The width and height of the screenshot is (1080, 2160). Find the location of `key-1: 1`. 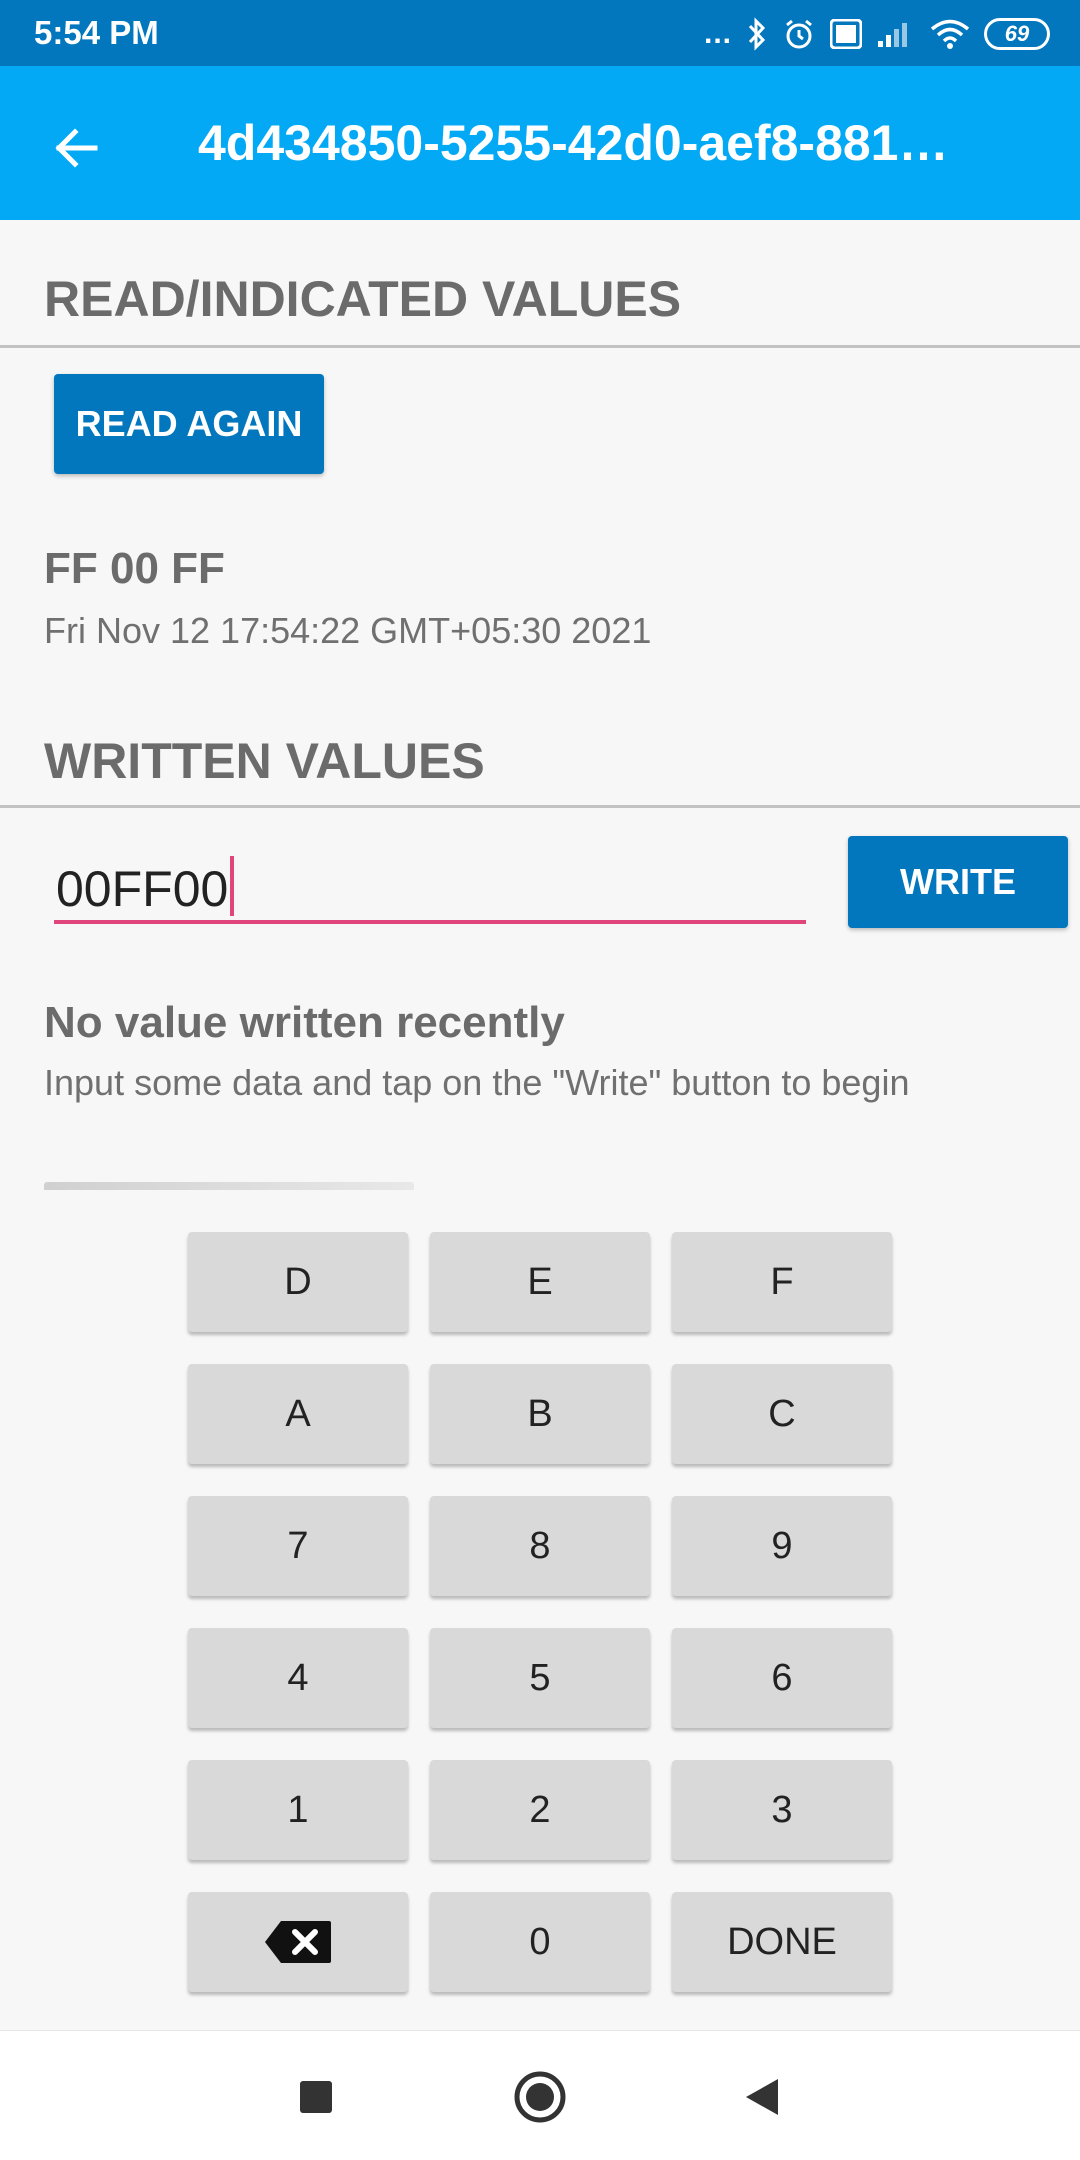

key-1: 1 is located at coordinates (298, 1810).